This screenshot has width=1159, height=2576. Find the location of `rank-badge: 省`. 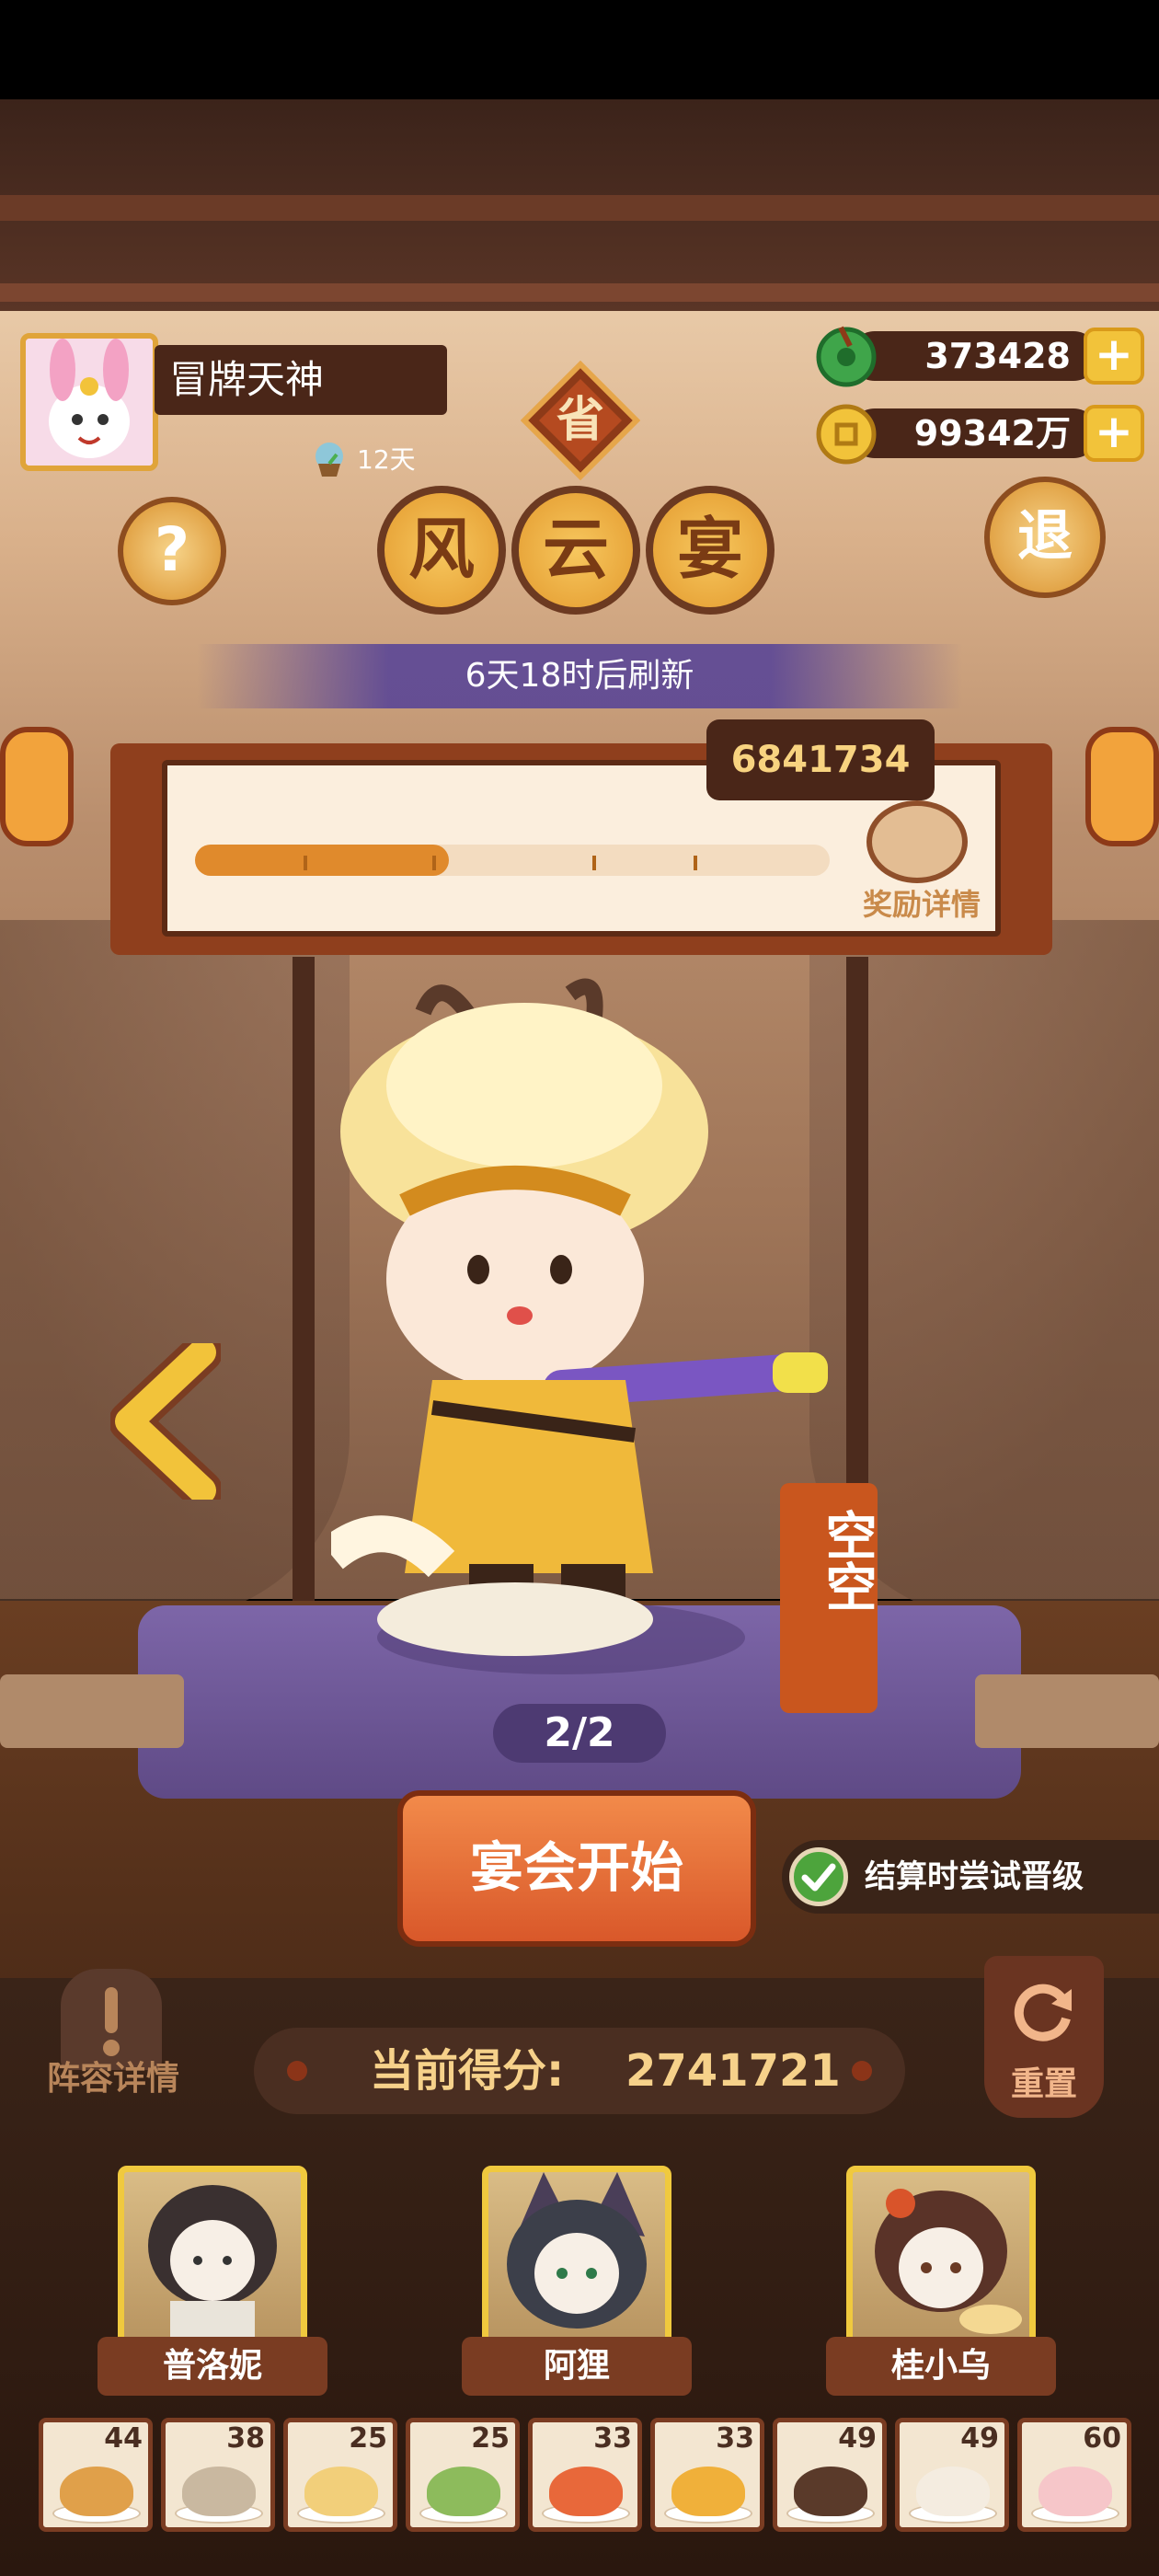

rank-badge: 省 is located at coordinates (580, 420).